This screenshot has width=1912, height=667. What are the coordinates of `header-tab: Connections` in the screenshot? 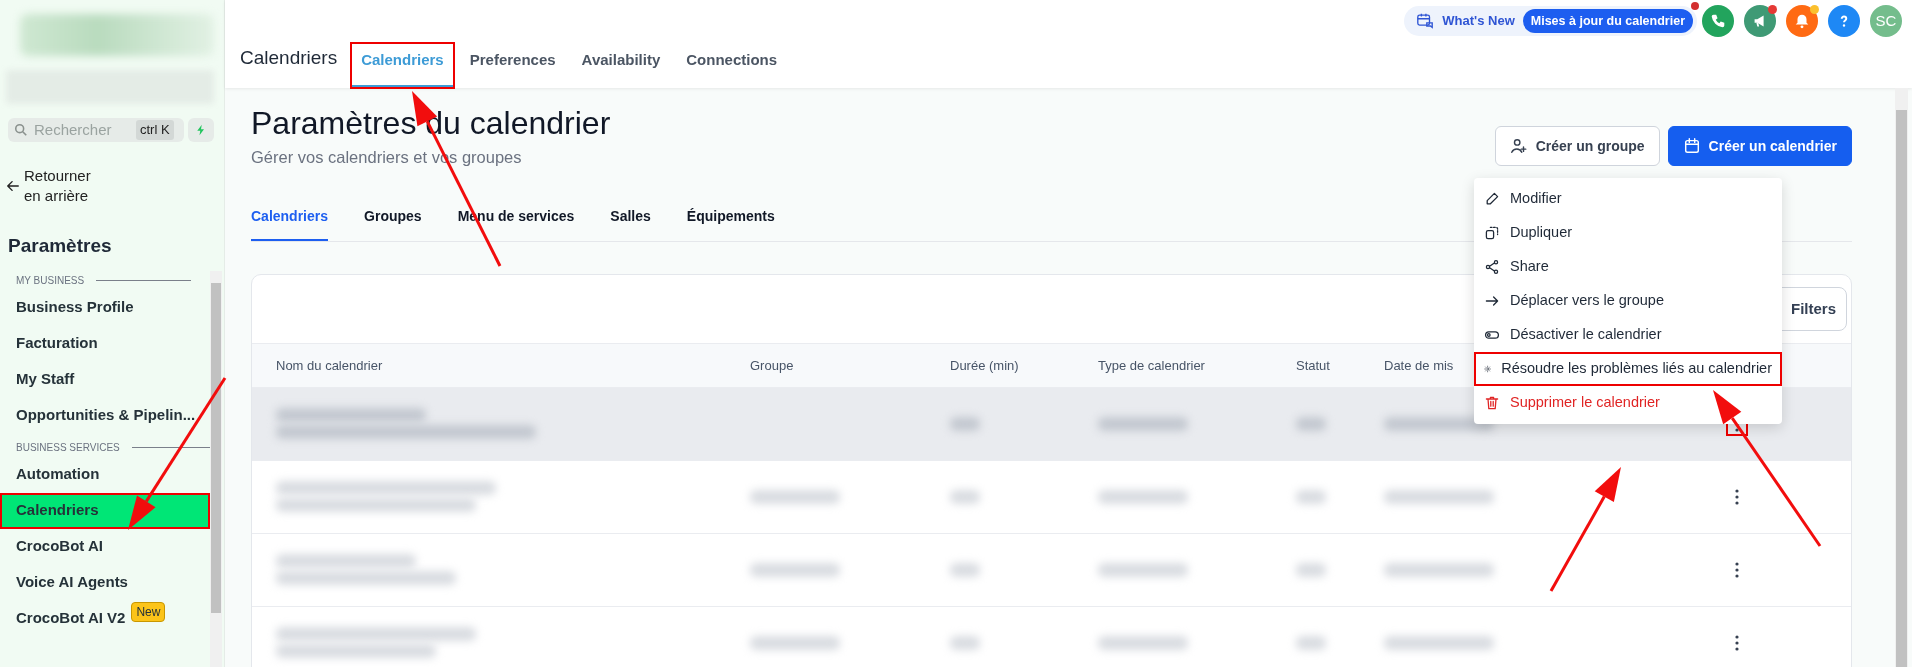 It's located at (732, 65).